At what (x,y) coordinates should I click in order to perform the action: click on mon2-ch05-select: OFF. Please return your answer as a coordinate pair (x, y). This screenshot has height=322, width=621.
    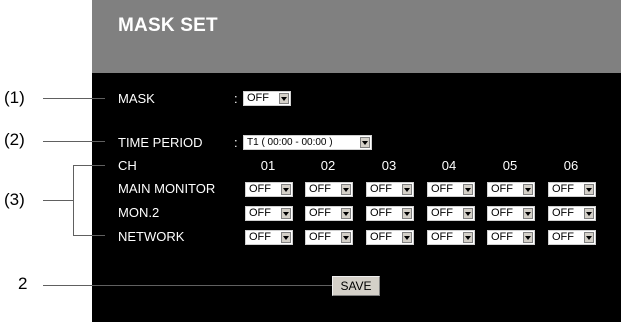
    Looking at the image, I should click on (511, 213).